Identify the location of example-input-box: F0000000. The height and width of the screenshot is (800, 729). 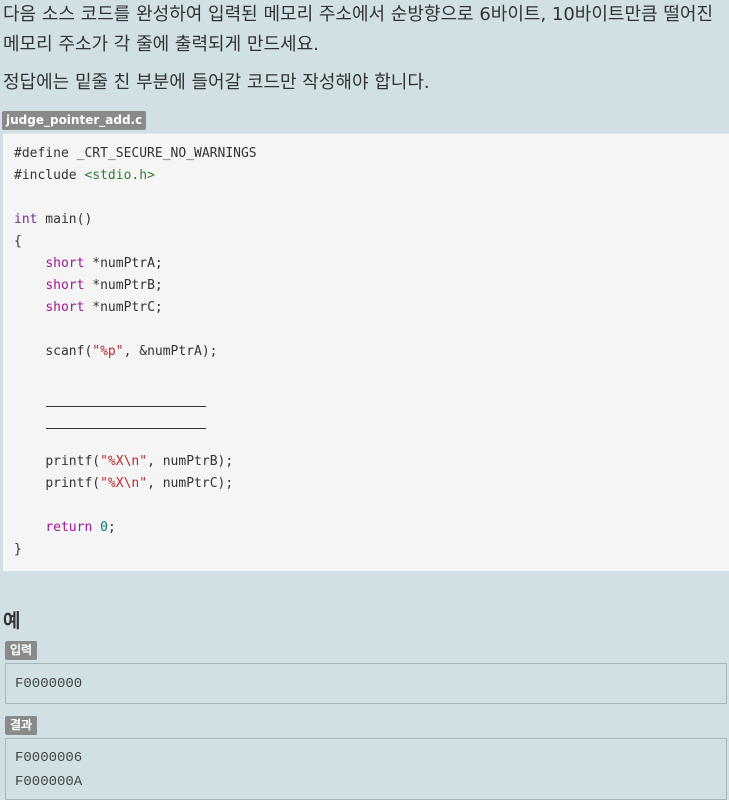
(366, 683).